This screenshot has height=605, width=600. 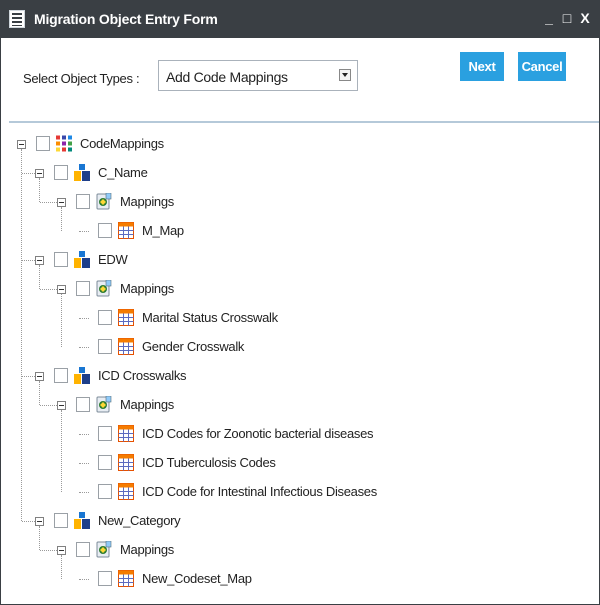 I want to click on tree-item-row: New_Codeset_Map, so click(x=296, y=581).